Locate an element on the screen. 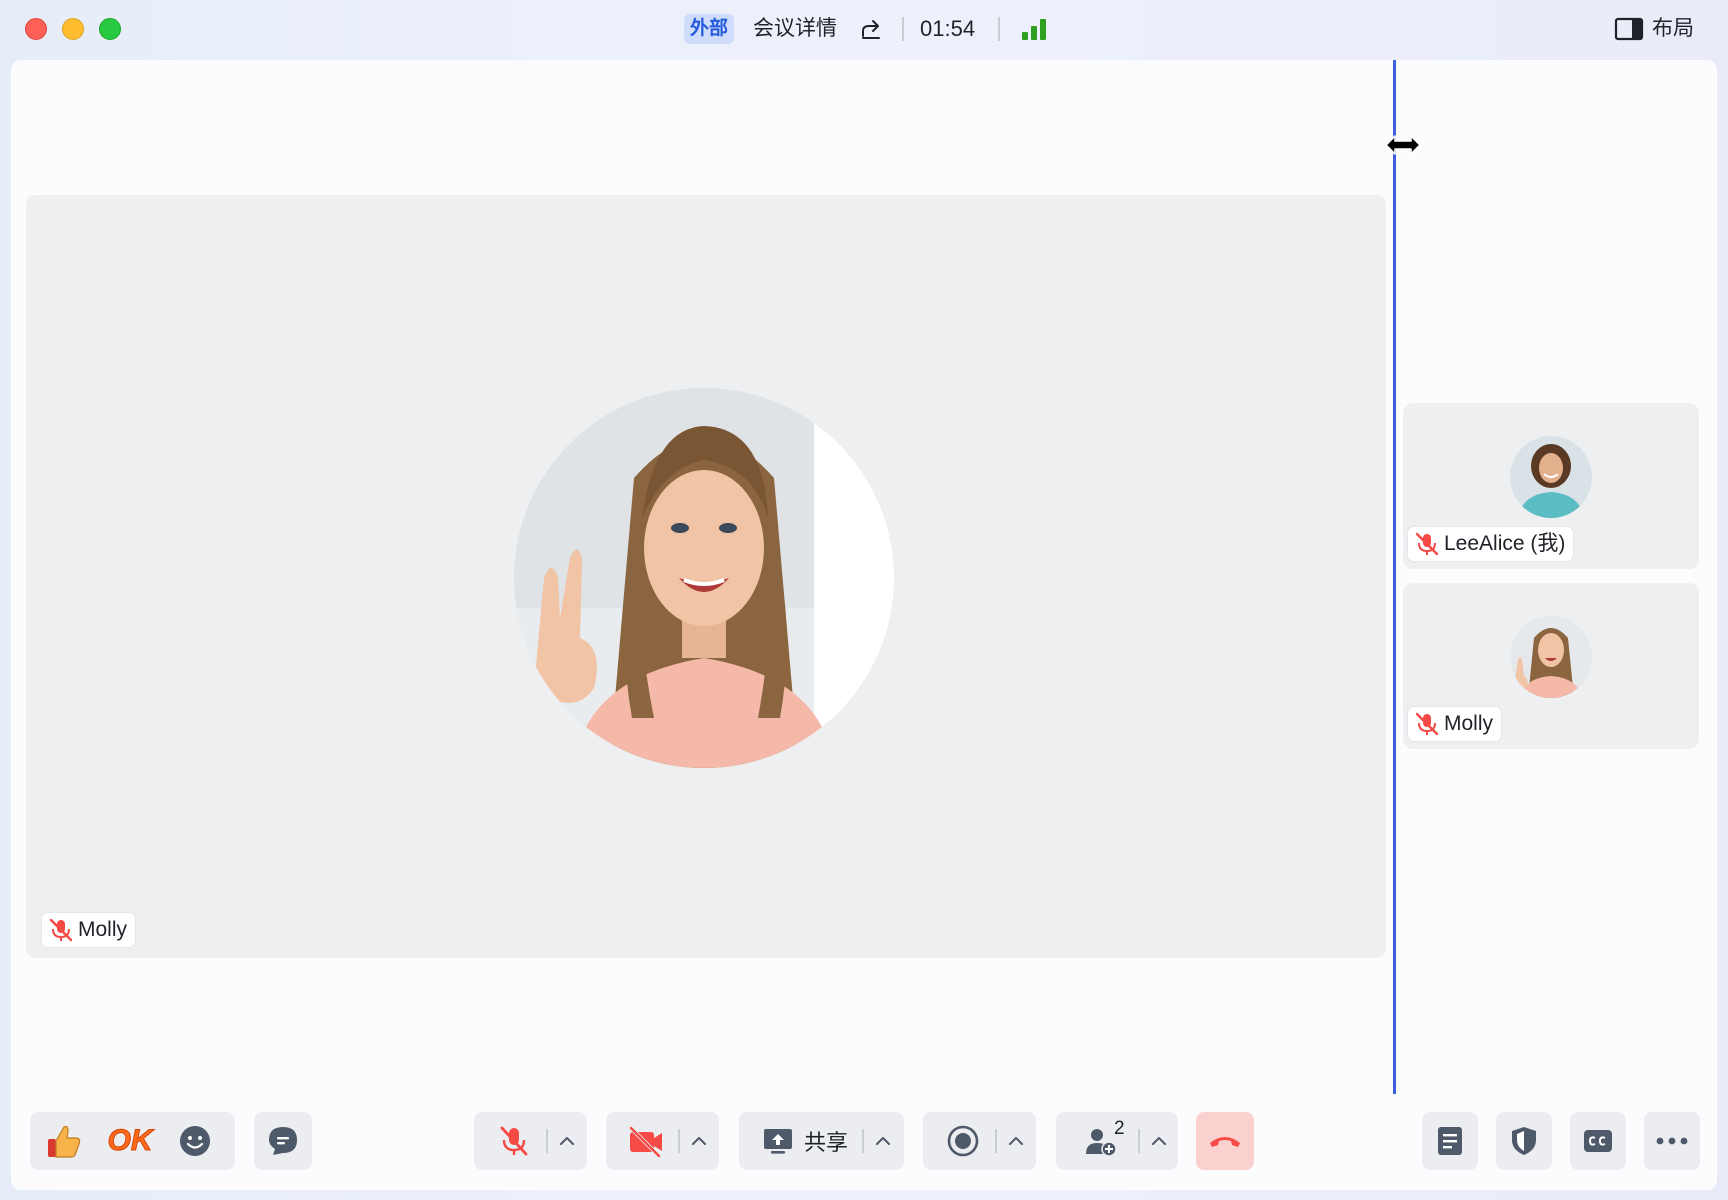 Image resolution: width=1728 pixels, height=1200 pixels. closed-captions-icon is located at coordinates (1598, 1141).